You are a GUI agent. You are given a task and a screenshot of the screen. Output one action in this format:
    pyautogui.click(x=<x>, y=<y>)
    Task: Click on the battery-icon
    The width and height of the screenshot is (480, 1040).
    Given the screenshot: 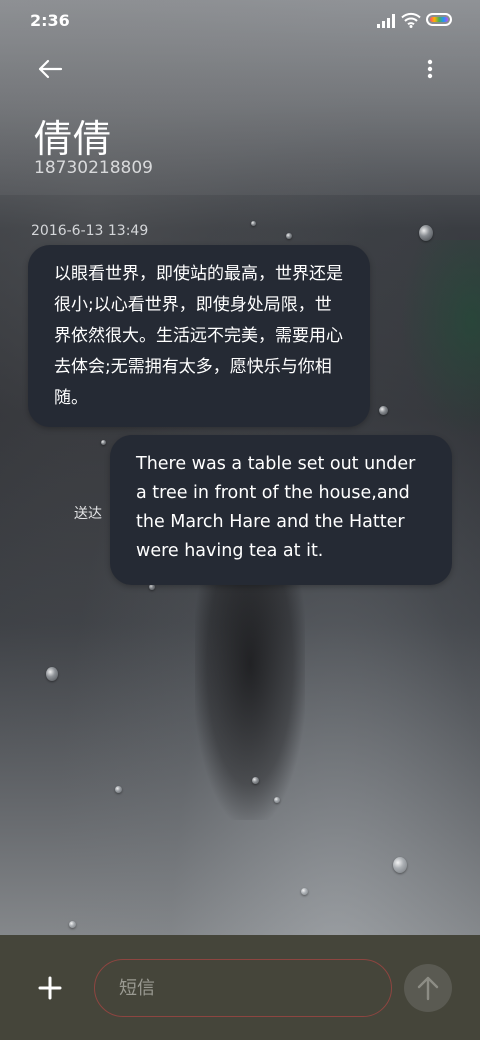 What is the action you would take?
    pyautogui.click(x=439, y=19)
    